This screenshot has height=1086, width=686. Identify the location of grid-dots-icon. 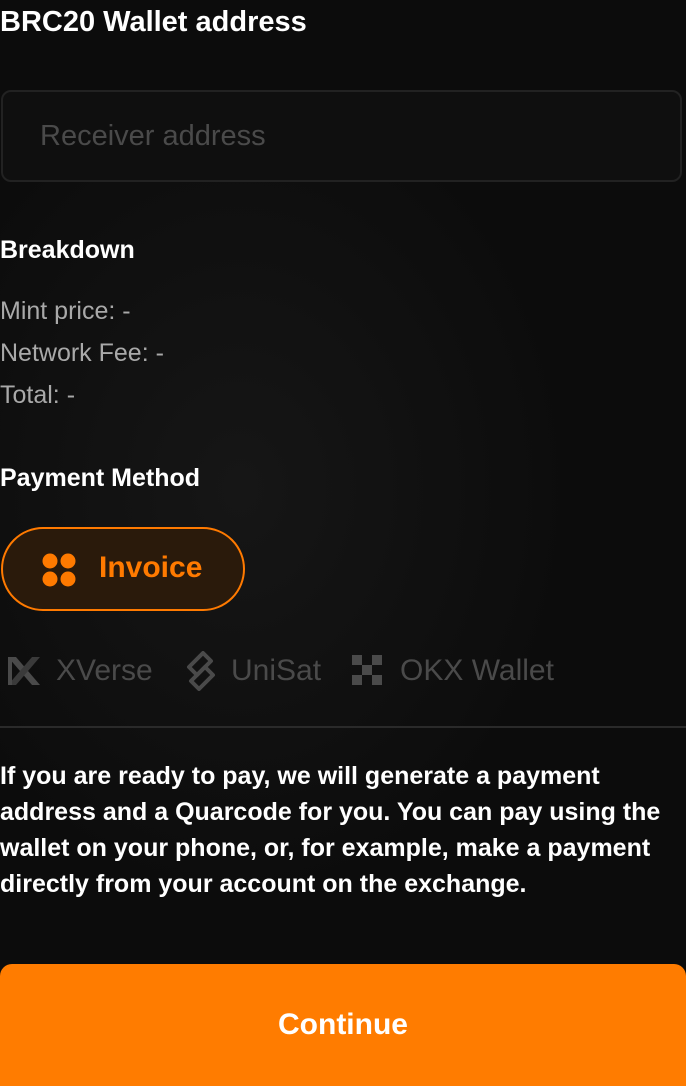
(59, 570).